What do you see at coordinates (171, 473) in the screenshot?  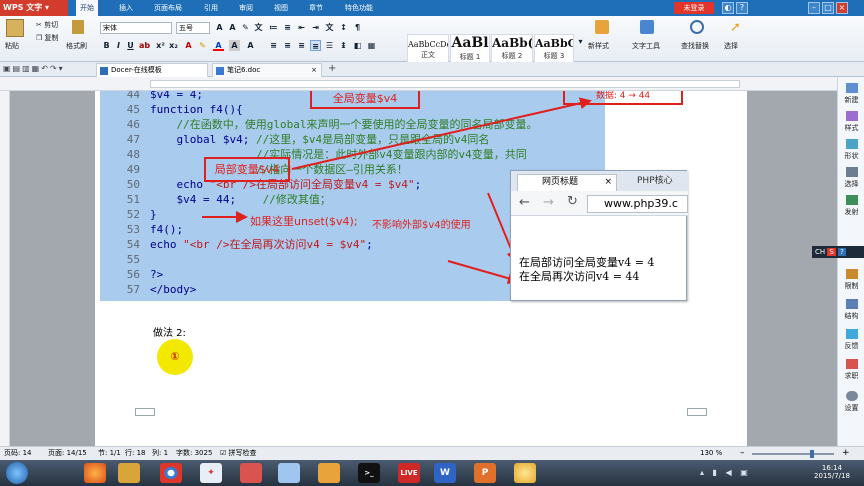 I see `chrome-icon` at bounding box center [171, 473].